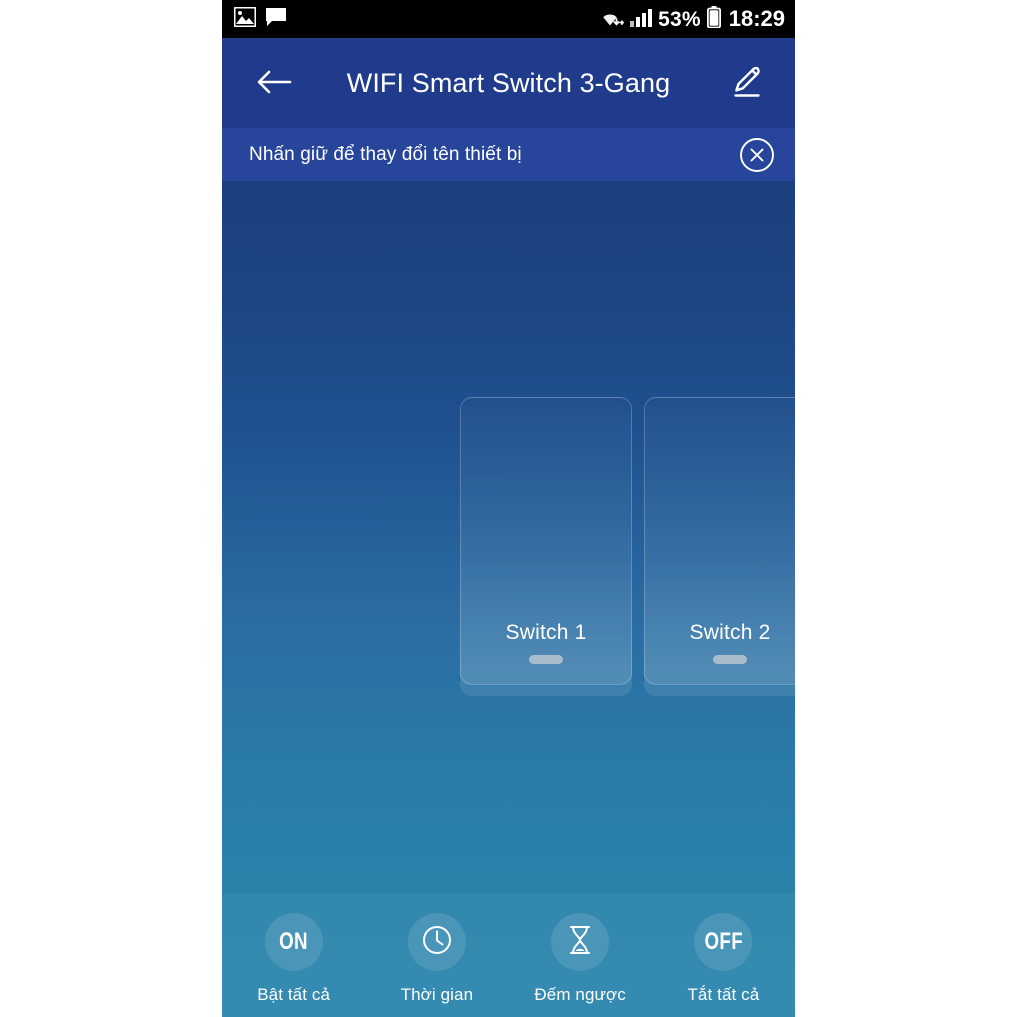 The width and height of the screenshot is (1017, 1017). Describe the element at coordinates (294, 994) in the screenshot. I see `turn-all-on-label: Bật tất cả` at that location.